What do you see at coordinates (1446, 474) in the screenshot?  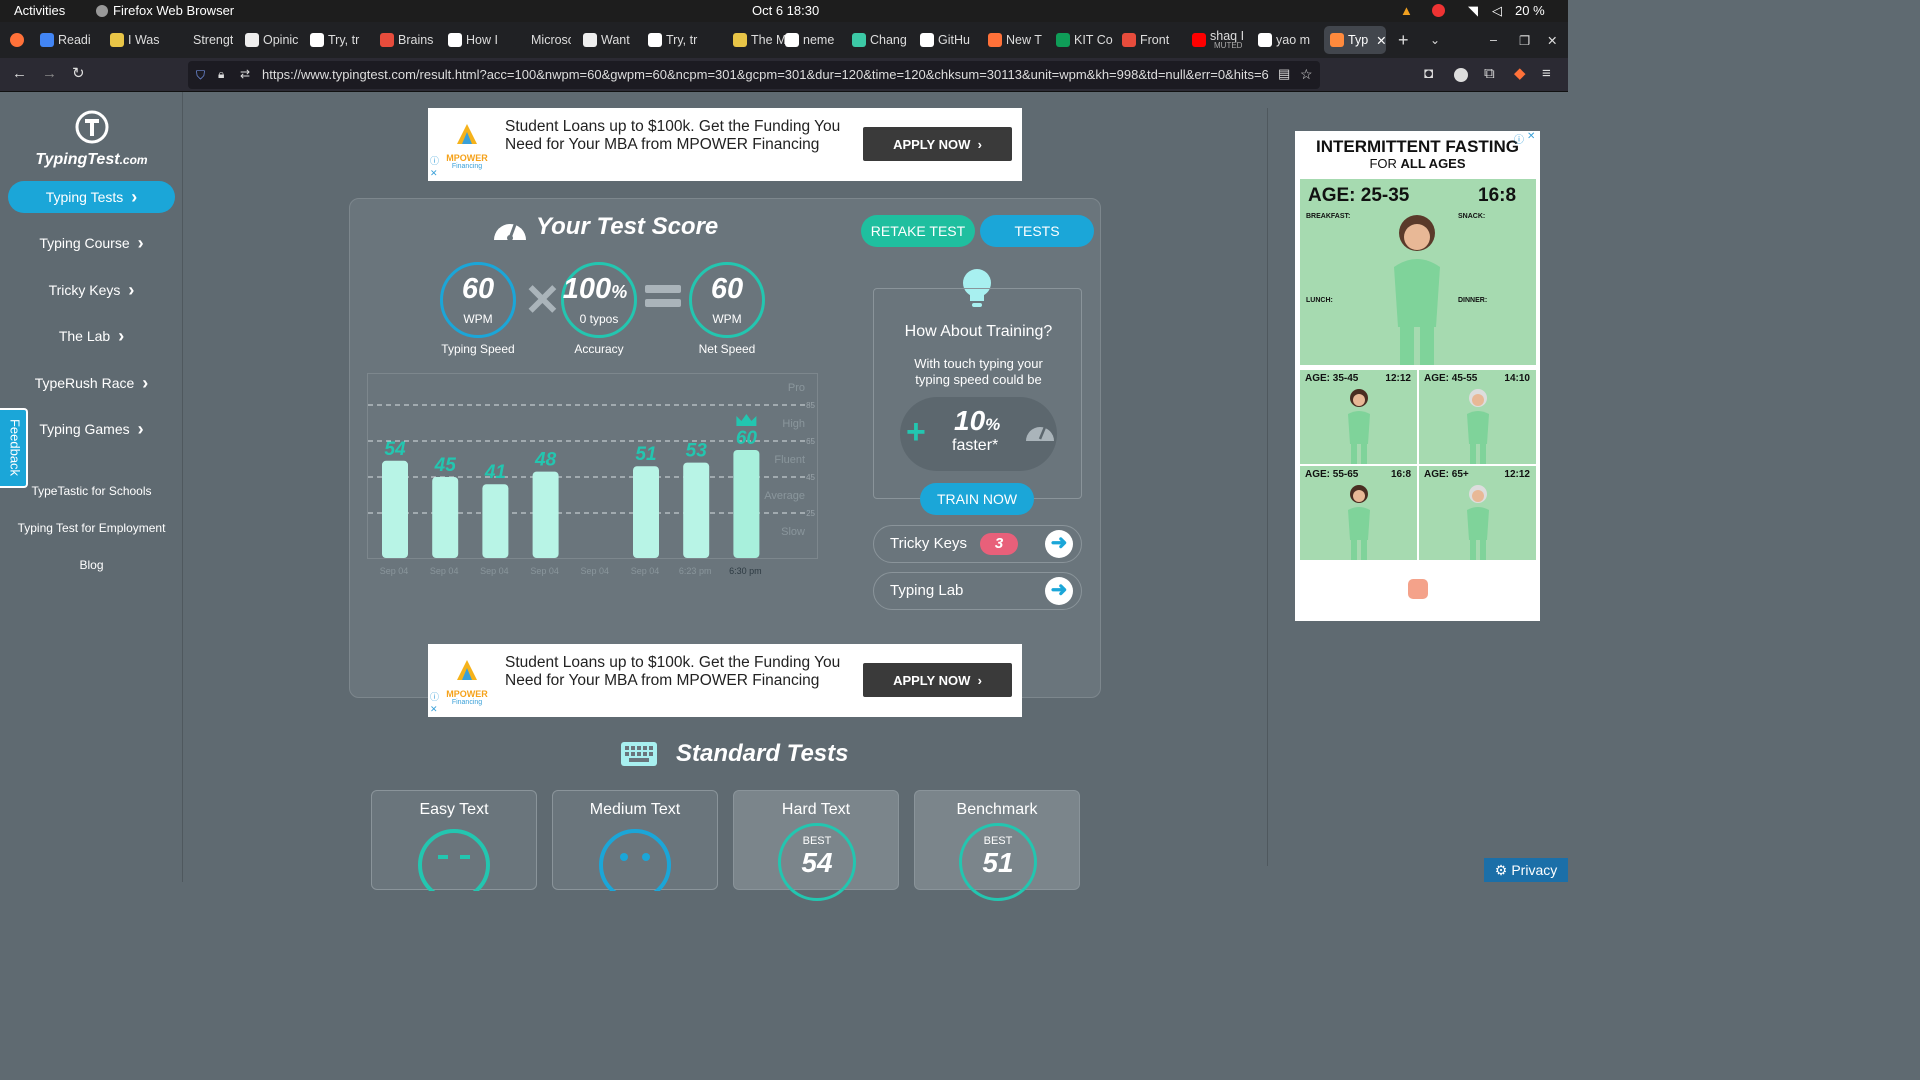 I see `rightad-panel-age: AGE: 65+` at bounding box center [1446, 474].